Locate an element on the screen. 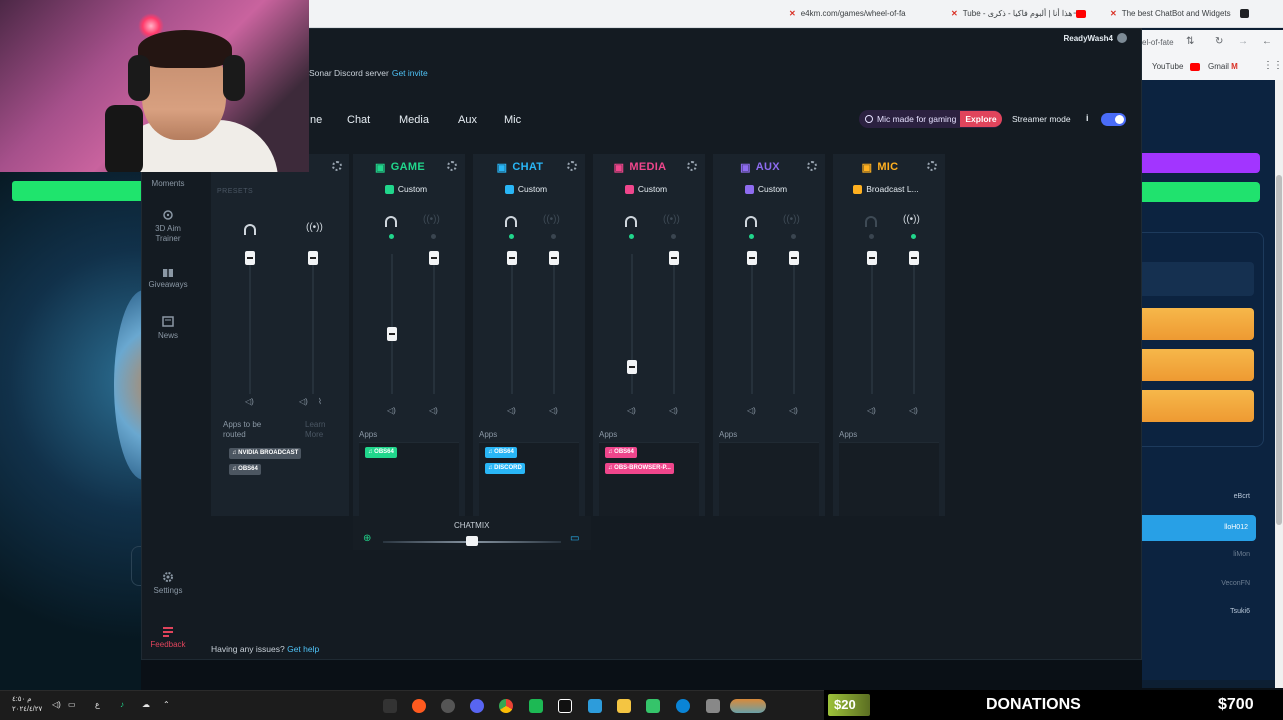  user-profile: ReadyWash4 is located at coordinates (1095, 38).